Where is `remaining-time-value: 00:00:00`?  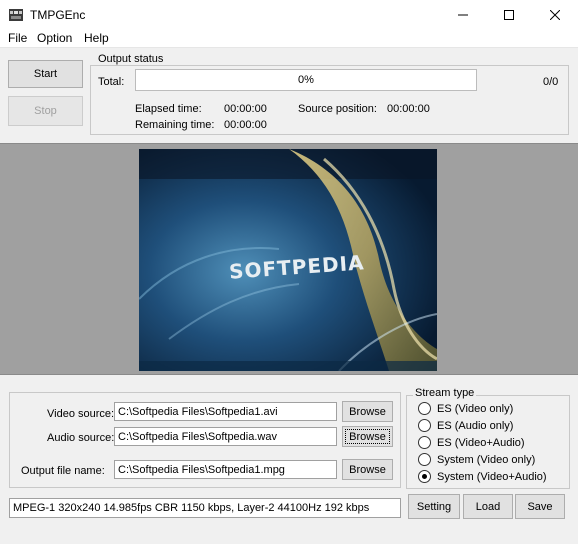
remaining-time-value: 00:00:00 is located at coordinates (245, 125).